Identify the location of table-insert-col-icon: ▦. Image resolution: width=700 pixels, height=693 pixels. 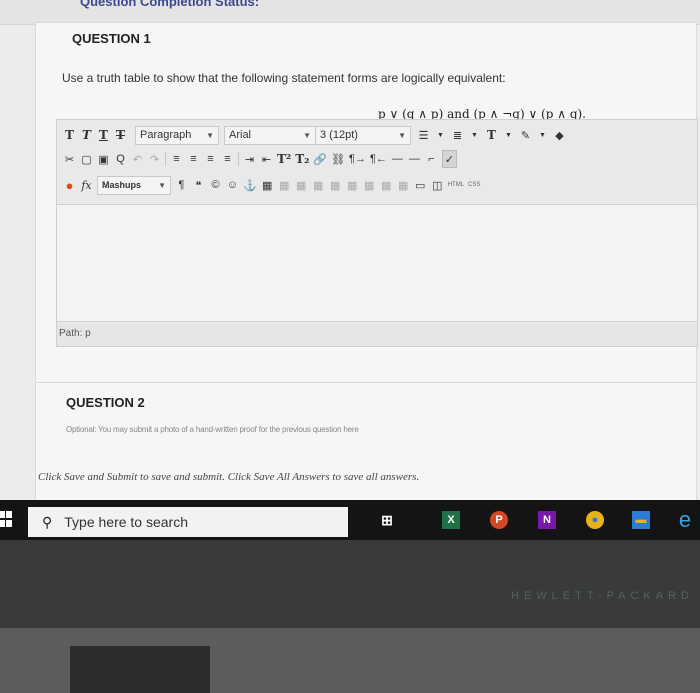
(318, 185).